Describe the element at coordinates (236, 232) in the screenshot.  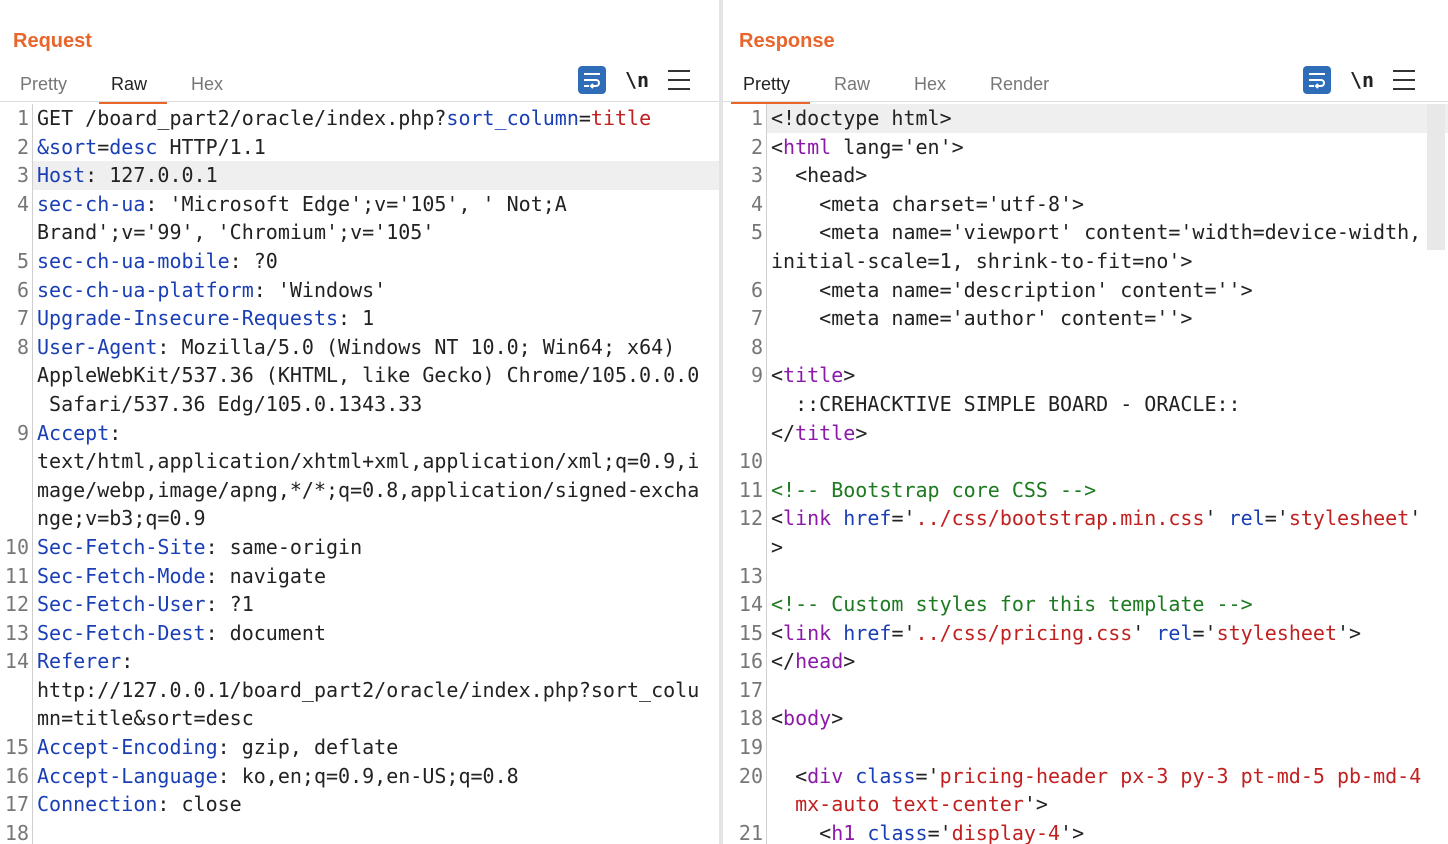
I see `code-token: Brand';v='99', 'Chromium';v='105'` at that location.